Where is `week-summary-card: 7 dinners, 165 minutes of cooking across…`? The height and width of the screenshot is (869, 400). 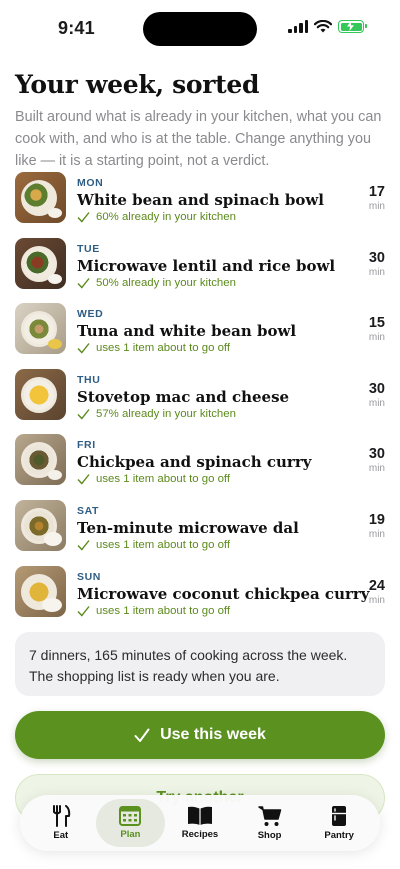
week-summary-card: 7 dinners, 165 minutes of cooking across… is located at coordinates (200, 664).